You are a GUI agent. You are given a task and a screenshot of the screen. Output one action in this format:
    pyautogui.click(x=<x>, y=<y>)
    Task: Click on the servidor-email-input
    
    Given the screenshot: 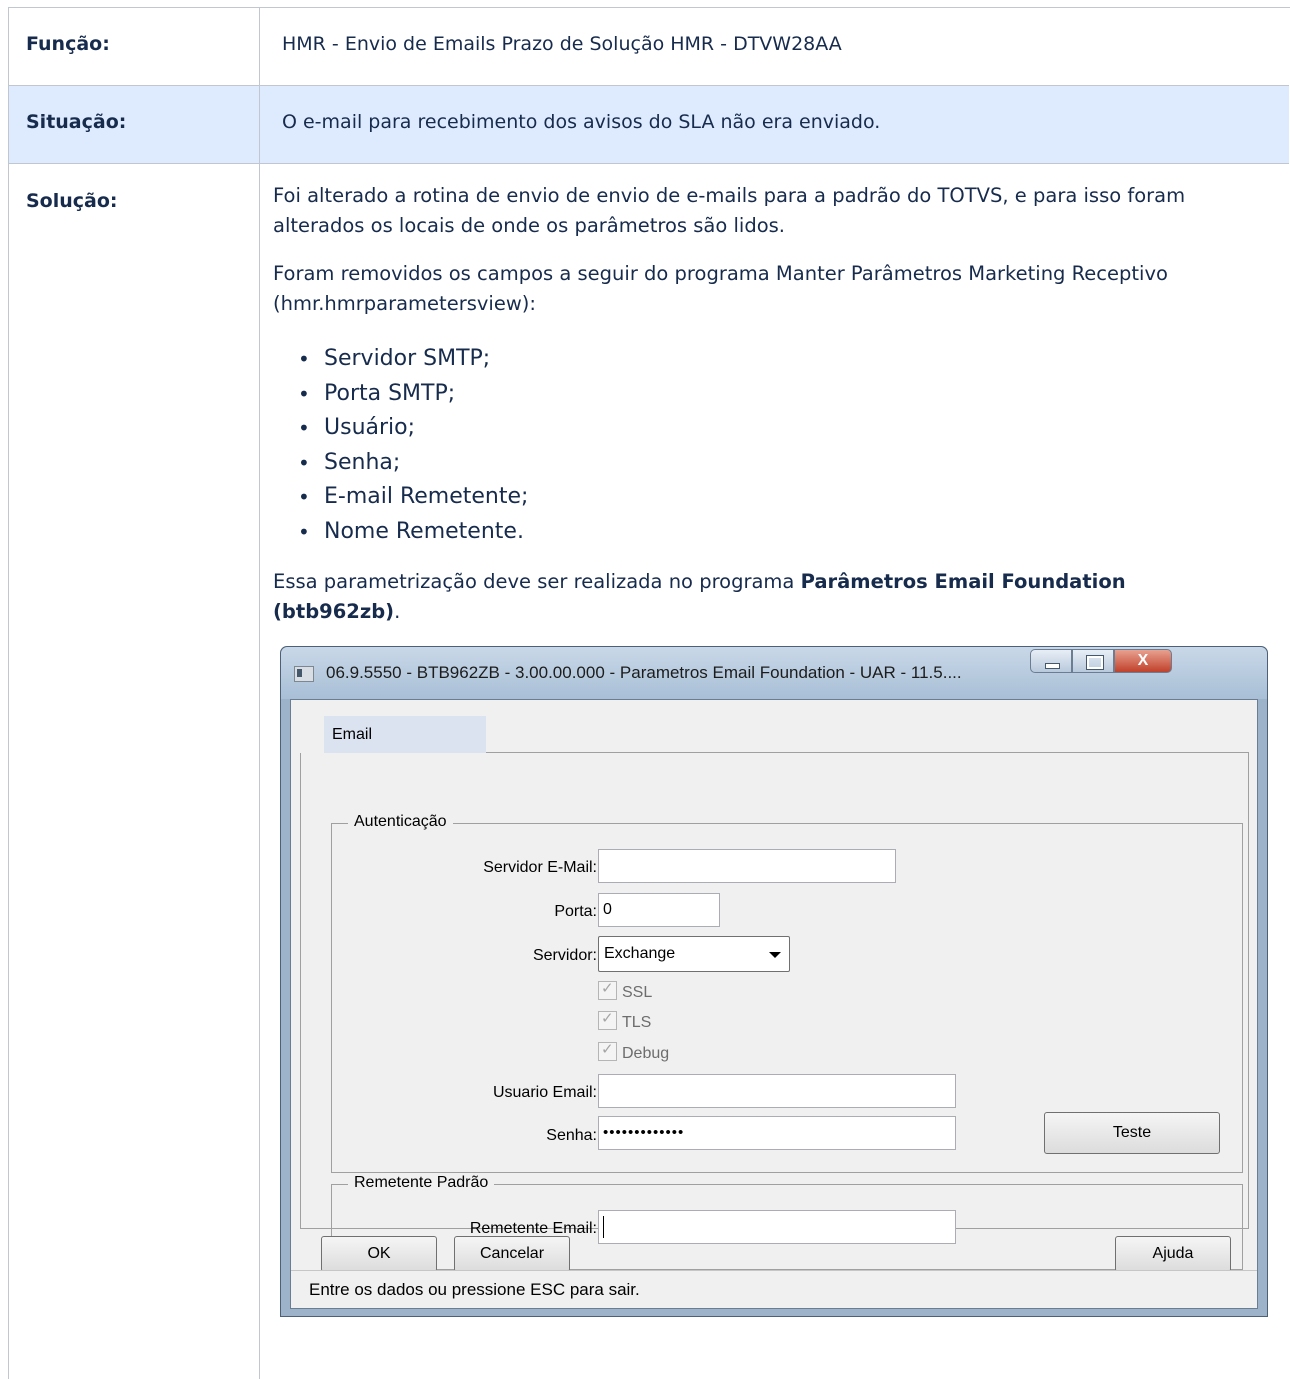 What is the action you would take?
    pyautogui.click(x=747, y=866)
    